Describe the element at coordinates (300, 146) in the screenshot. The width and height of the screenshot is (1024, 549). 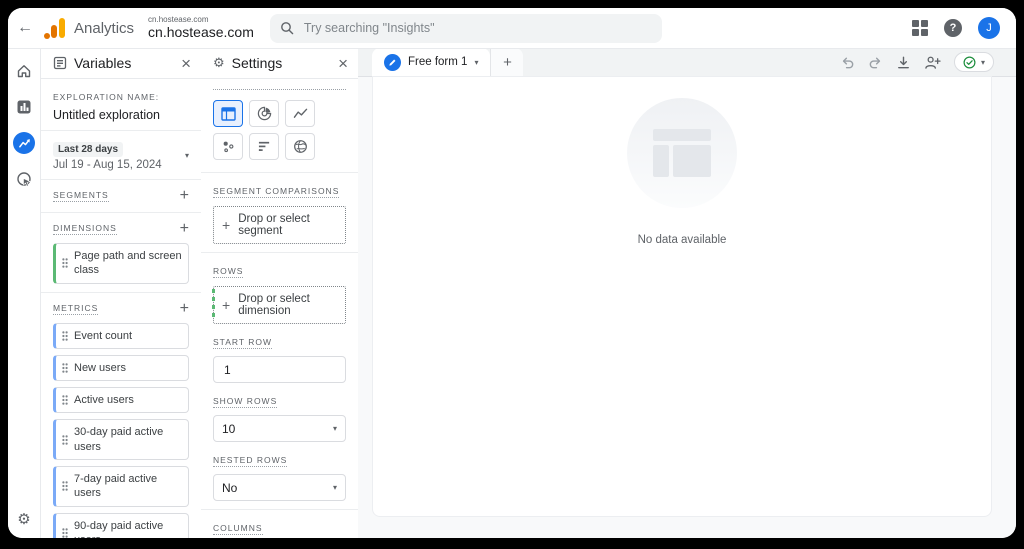
I see `viz-geo-map-button` at that location.